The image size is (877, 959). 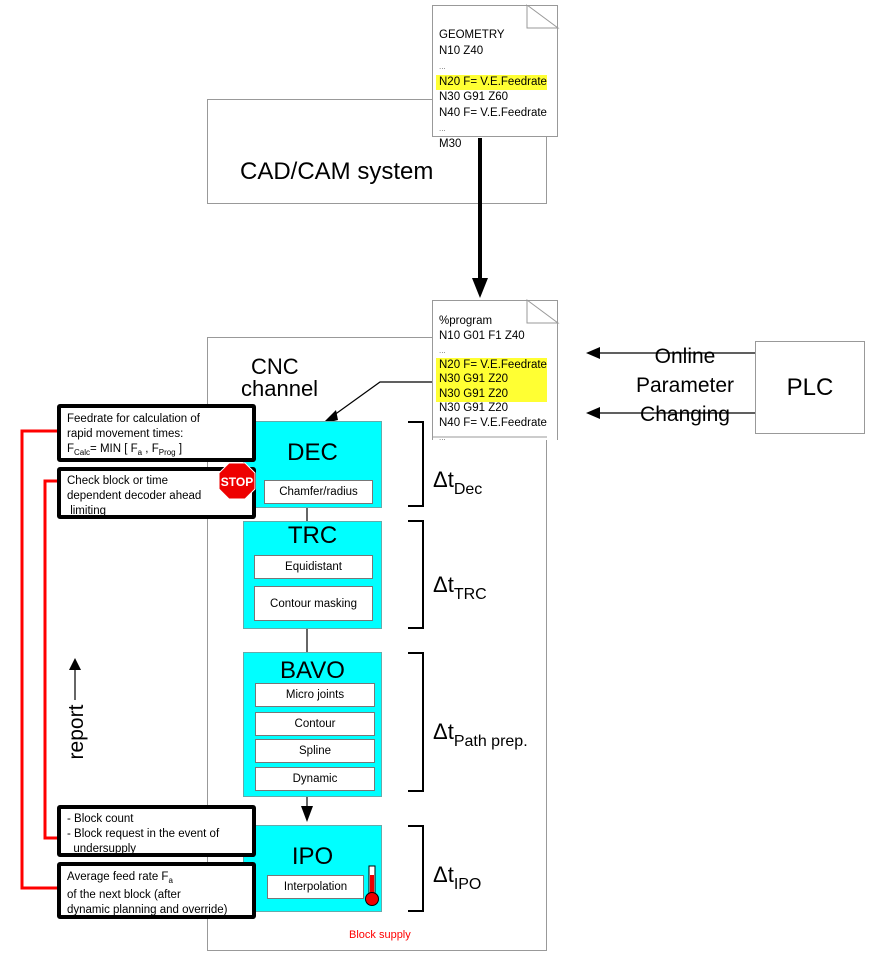 I want to click on stage-ipo: IPO Interpolation, so click(x=312, y=868).